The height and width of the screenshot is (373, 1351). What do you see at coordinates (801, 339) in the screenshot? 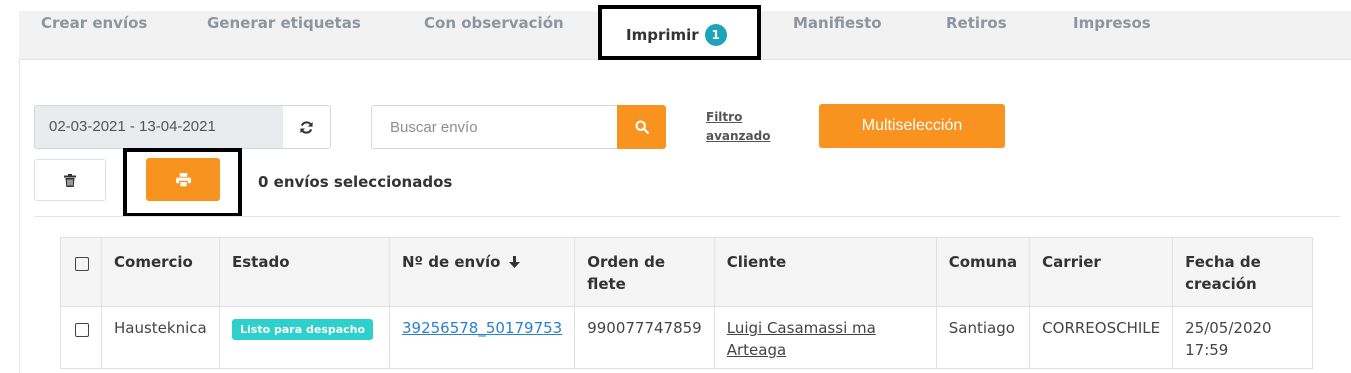
I see `client-link: Luigi Casamassi ma Arteaga` at bounding box center [801, 339].